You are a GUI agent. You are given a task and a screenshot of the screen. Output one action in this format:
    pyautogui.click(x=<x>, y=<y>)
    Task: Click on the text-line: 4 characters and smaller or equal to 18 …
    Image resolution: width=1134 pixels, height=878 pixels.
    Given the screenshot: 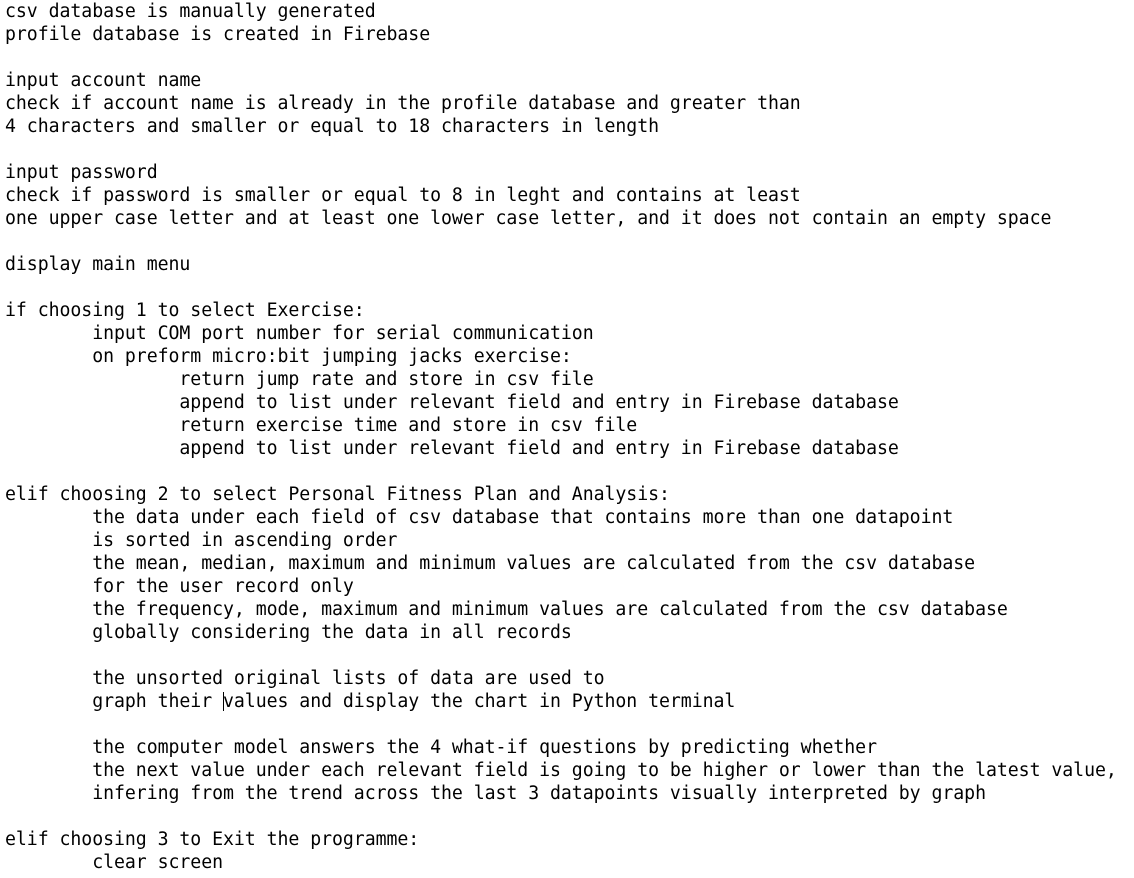 What is the action you would take?
    pyautogui.click(x=332, y=126)
    